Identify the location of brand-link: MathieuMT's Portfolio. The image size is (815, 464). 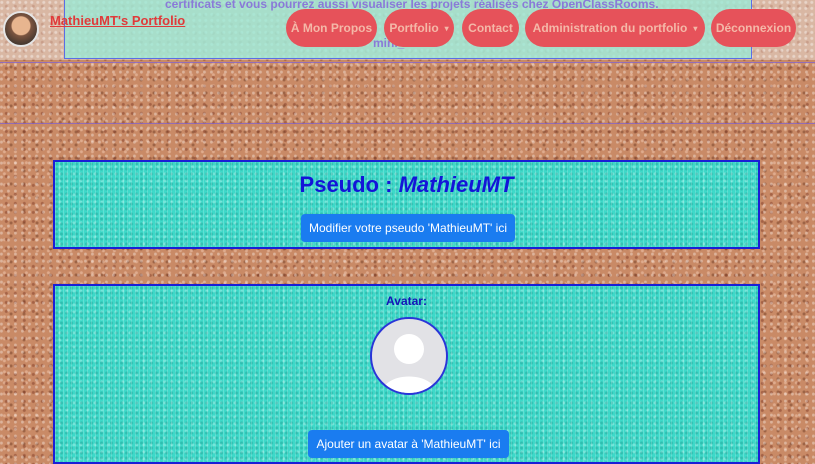
(117, 20).